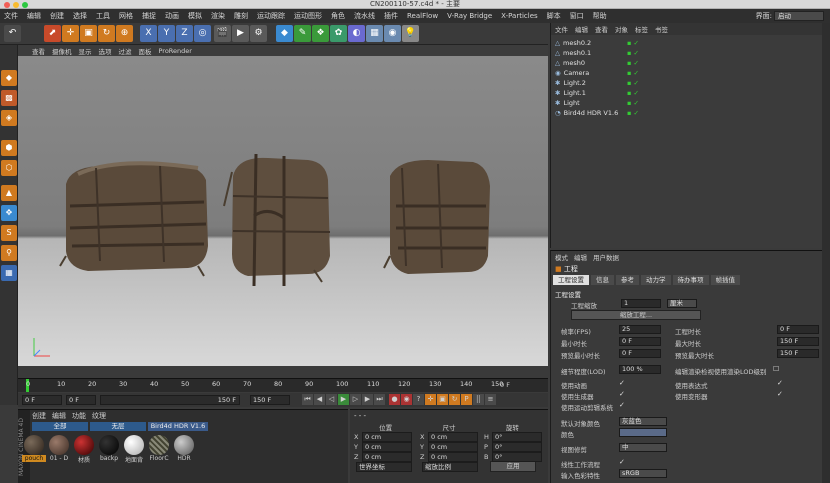 This screenshot has height=483, width=830. What do you see at coordinates (640, 329) in the screenshot?
I see `fps-field: 25` at bounding box center [640, 329].